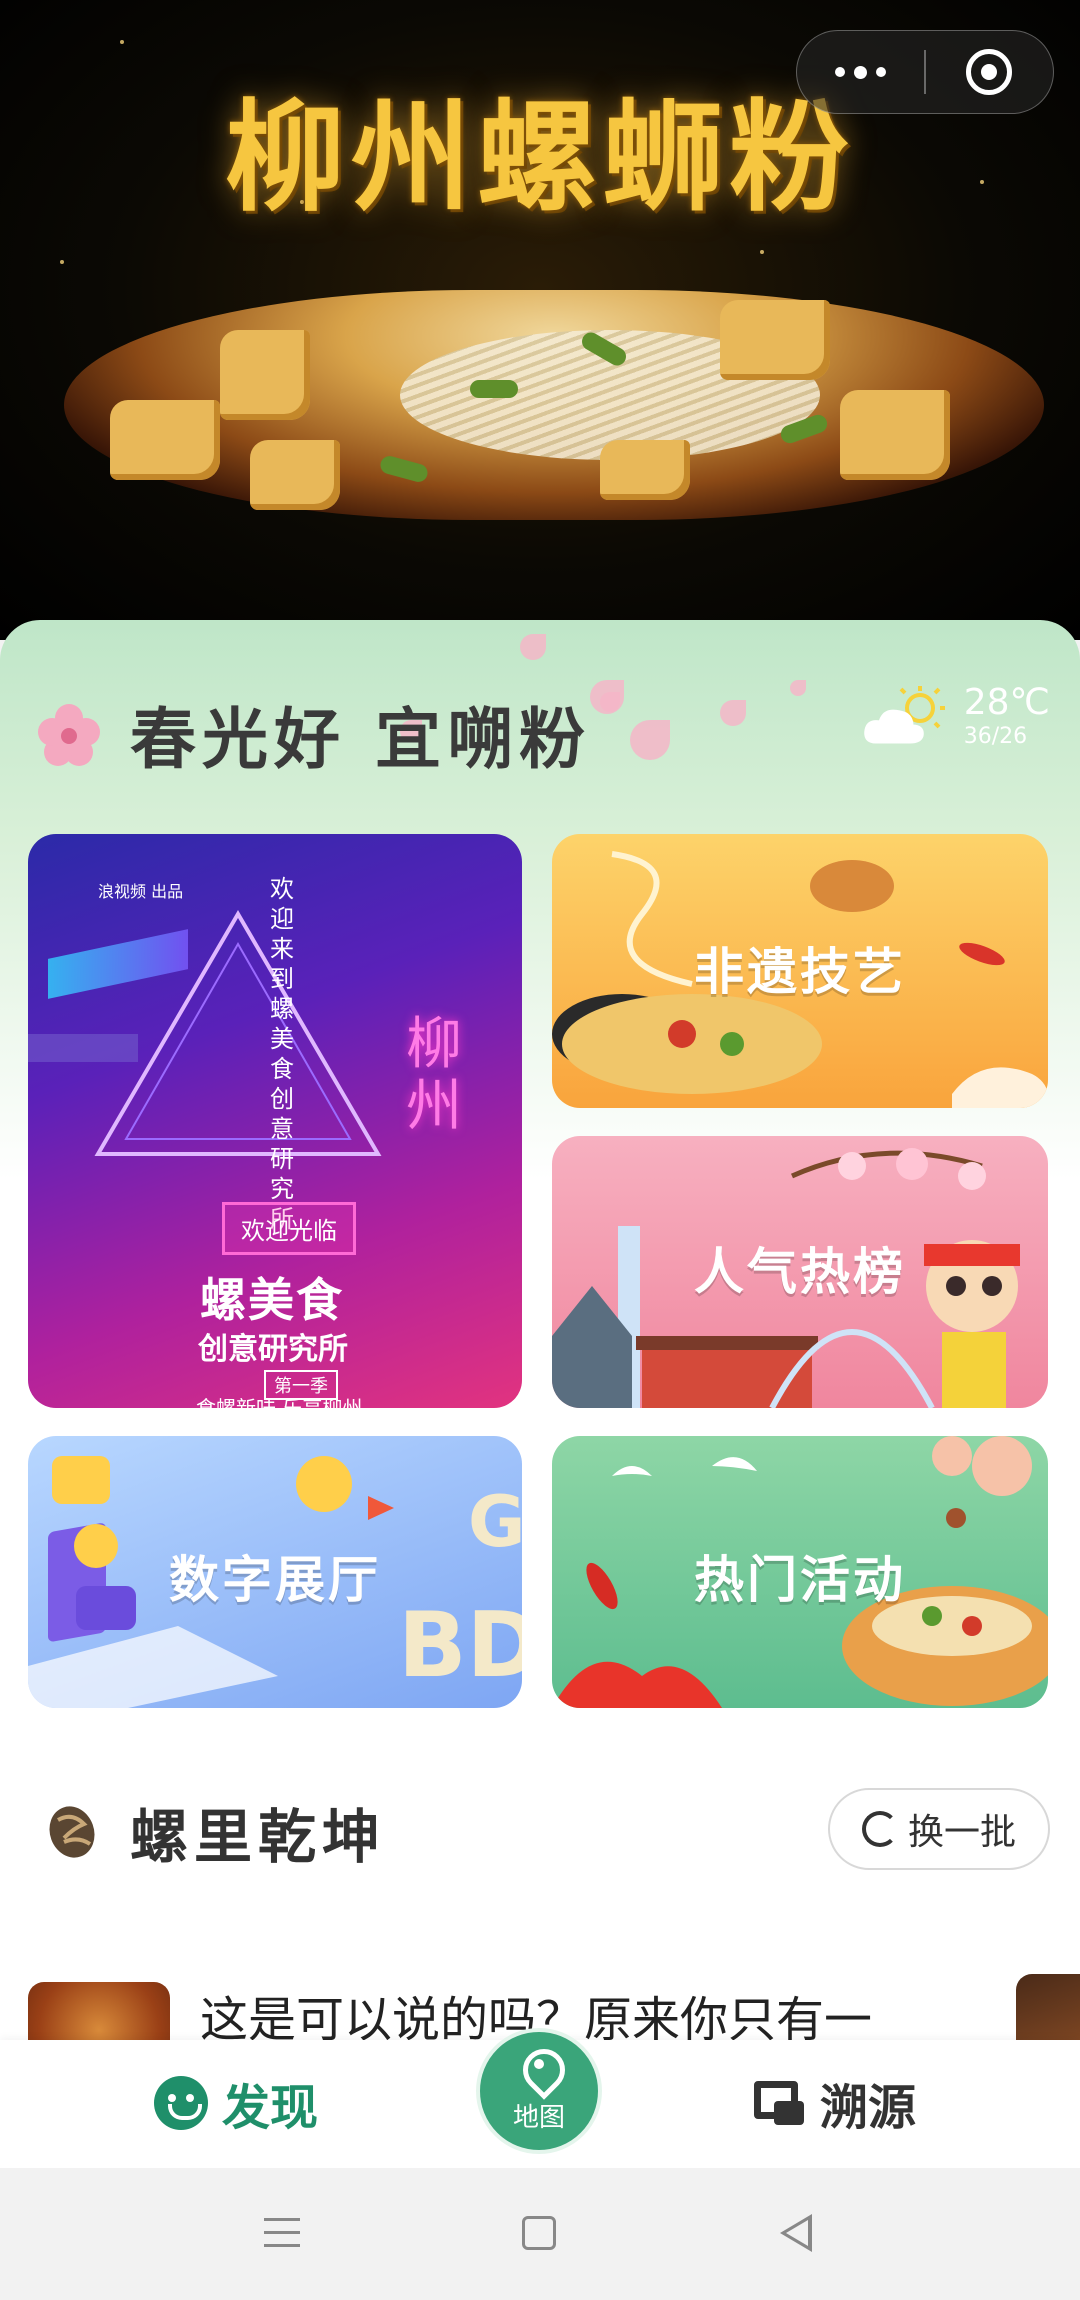 Image resolution: width=1080 pixels, height=2300 pixels. I want to click on tile-hot-events: 热门活动, so click(800, 1572).